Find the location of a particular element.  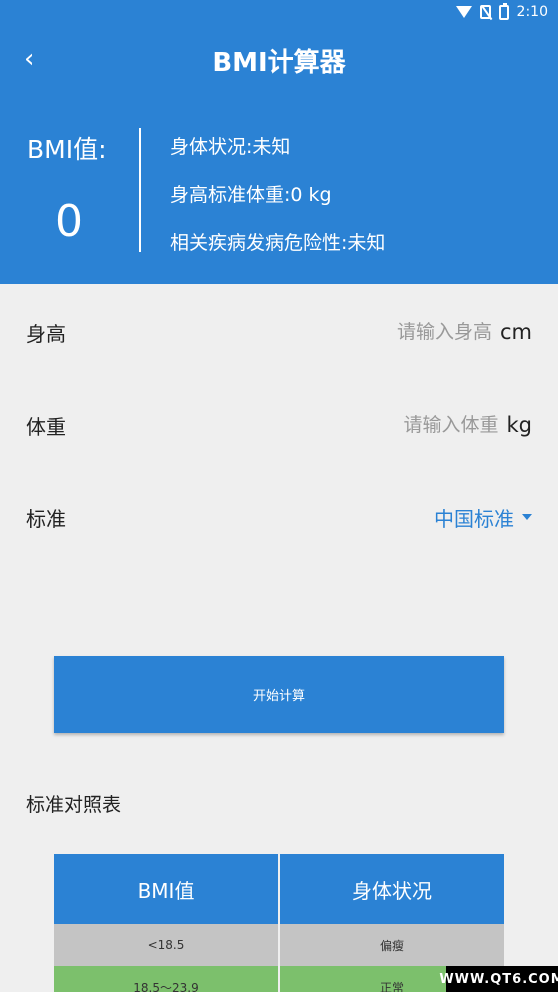

dropdown-caret-icon is located at coordinates (527, 517).